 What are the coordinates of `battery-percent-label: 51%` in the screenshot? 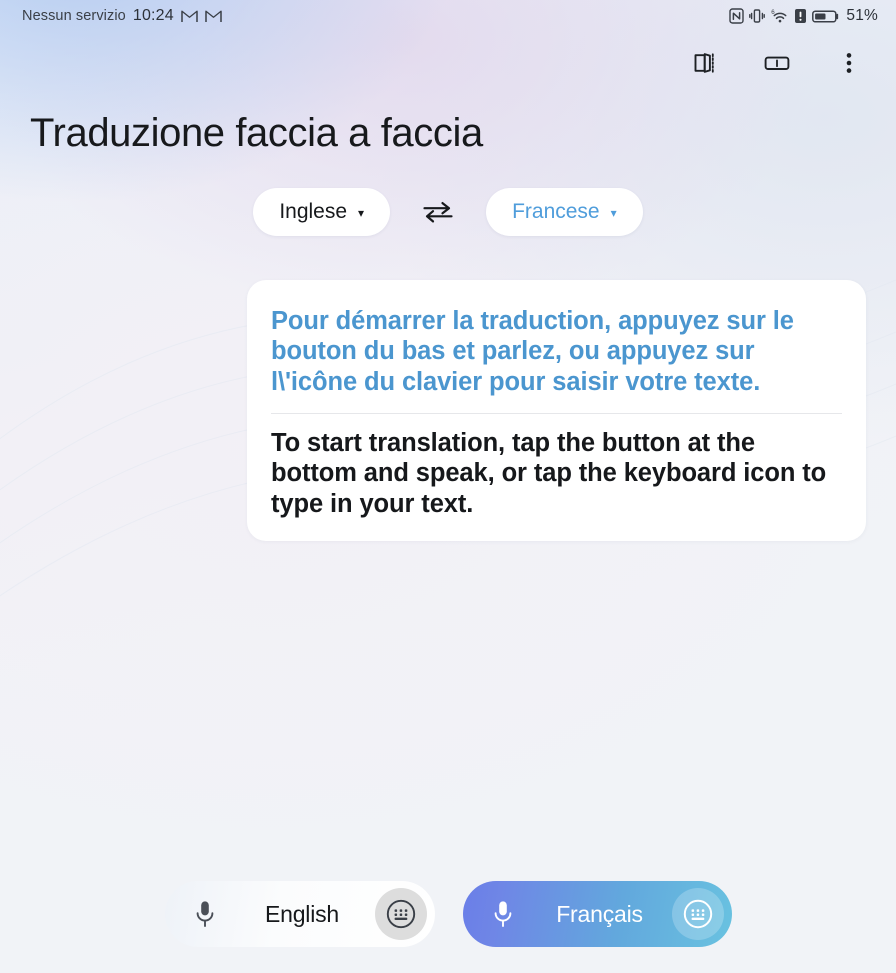 It's located at (862, 15).